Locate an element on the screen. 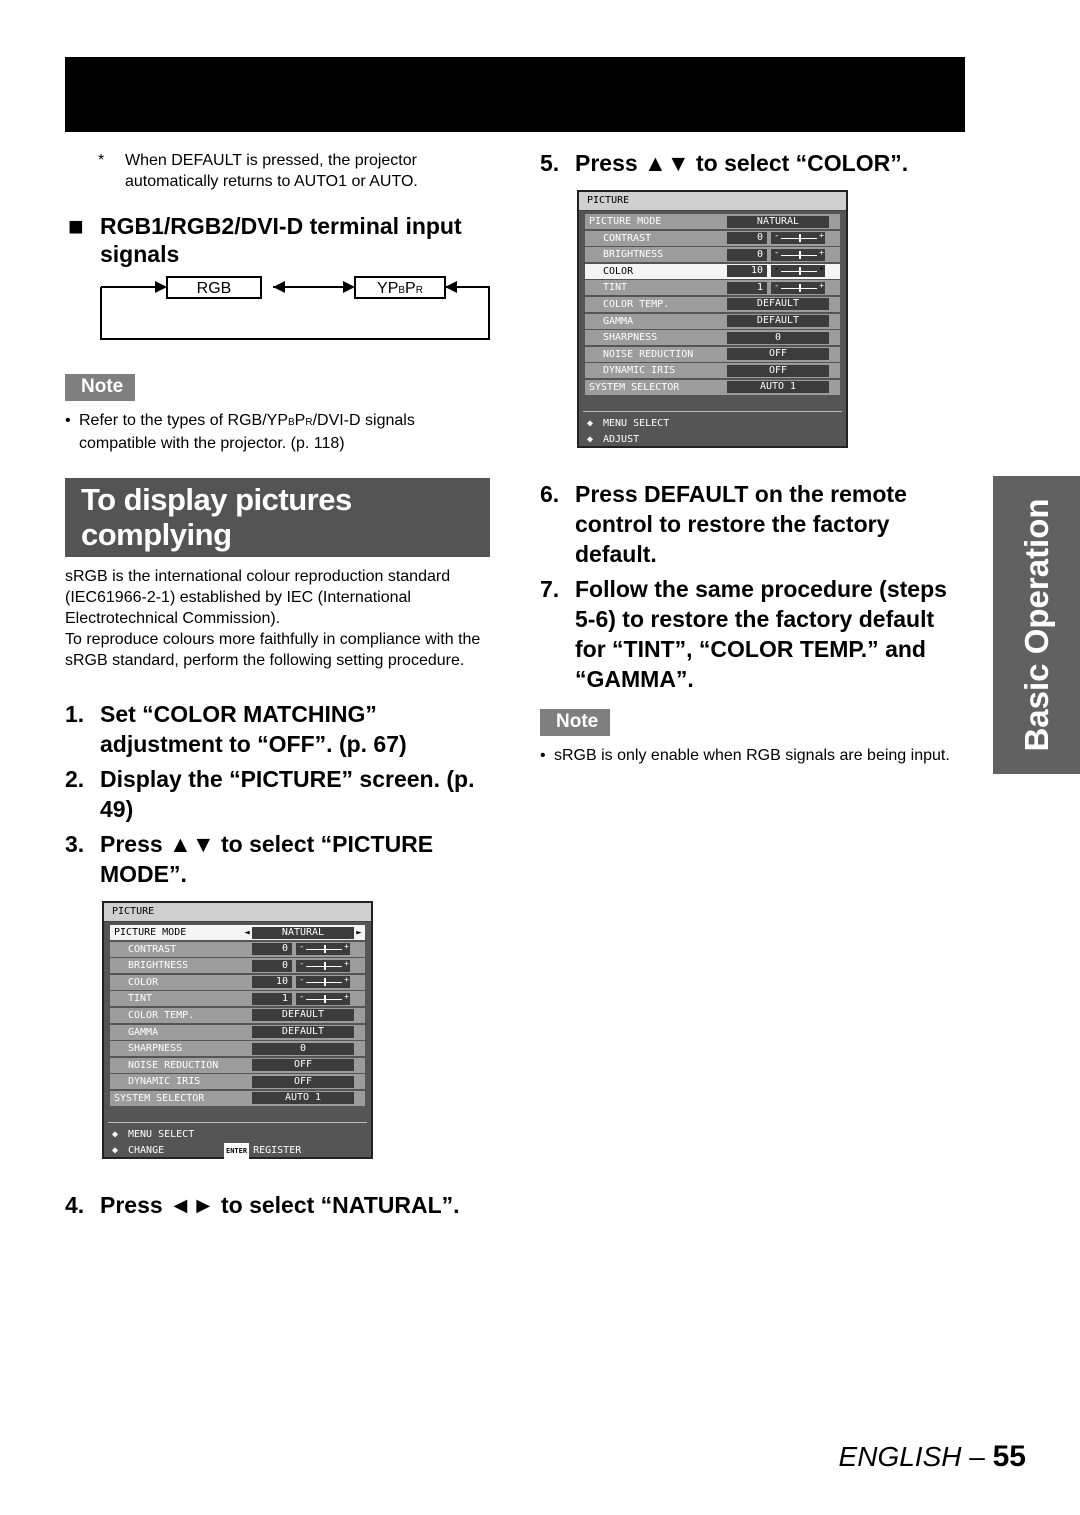 Image resolution: width=1080 pixels, height=1515 pixels. osd-row: COLOR TEMP. DEFAULT is located at coordinates (237, 1015).